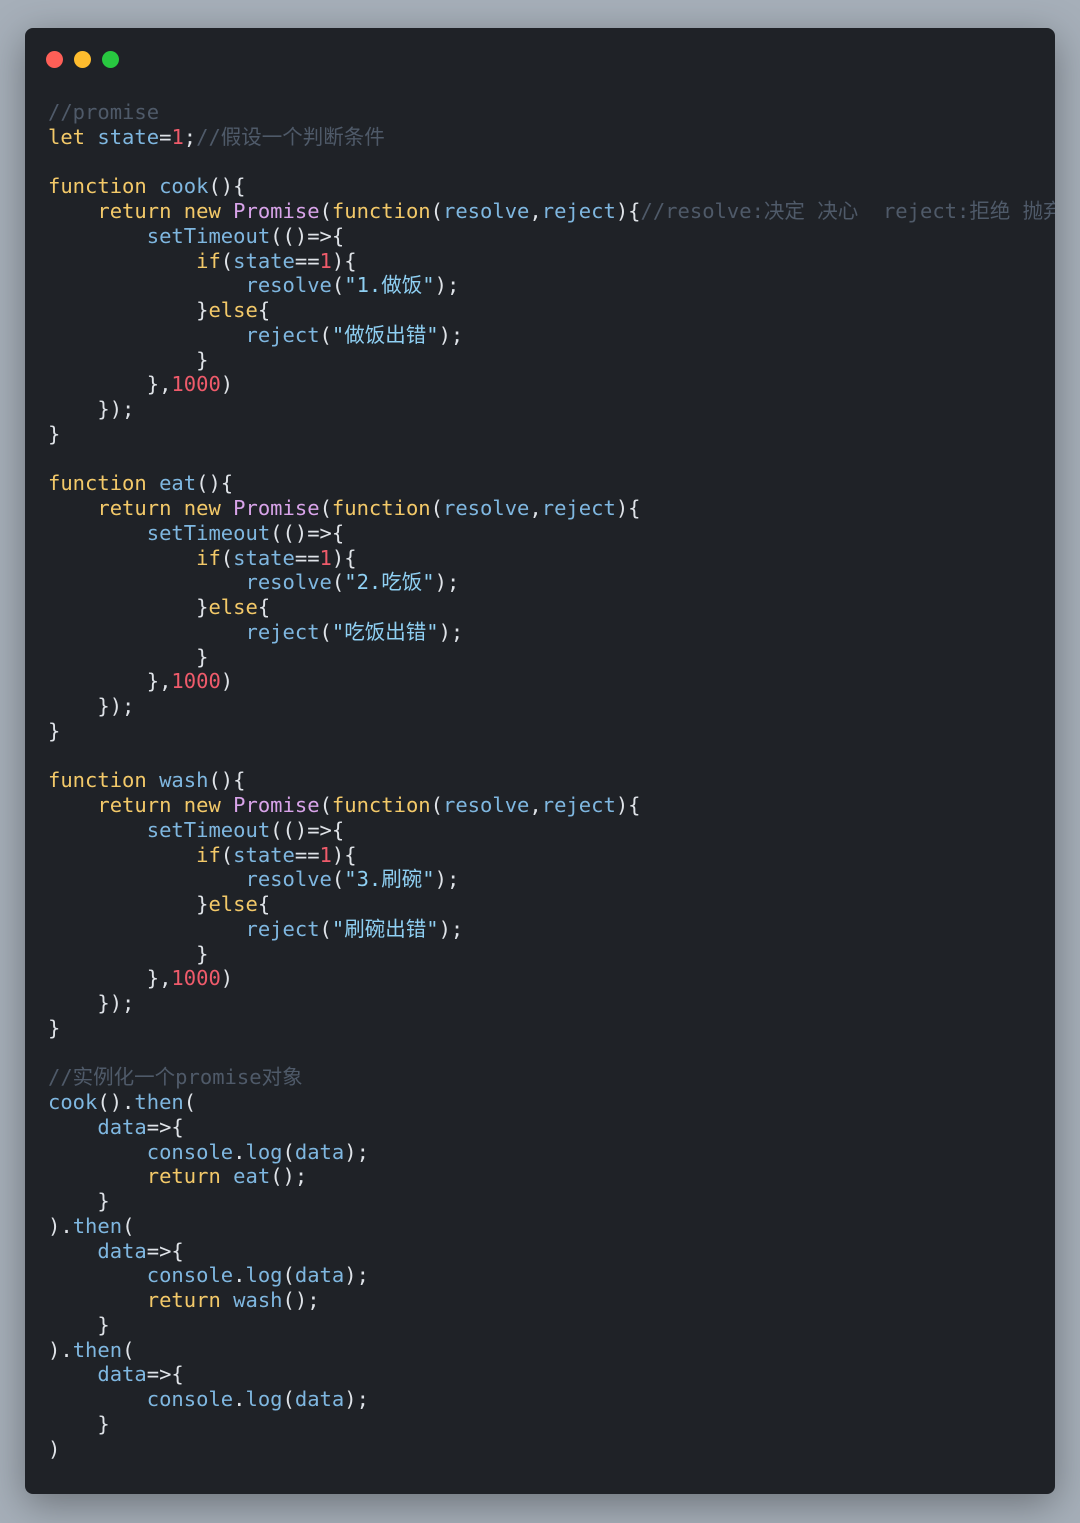 This screenshot has height=1523, width=1080. Describe the element at coordinates (551, 1300) in the screenshot. I see `code-line: return wash();` at that location.